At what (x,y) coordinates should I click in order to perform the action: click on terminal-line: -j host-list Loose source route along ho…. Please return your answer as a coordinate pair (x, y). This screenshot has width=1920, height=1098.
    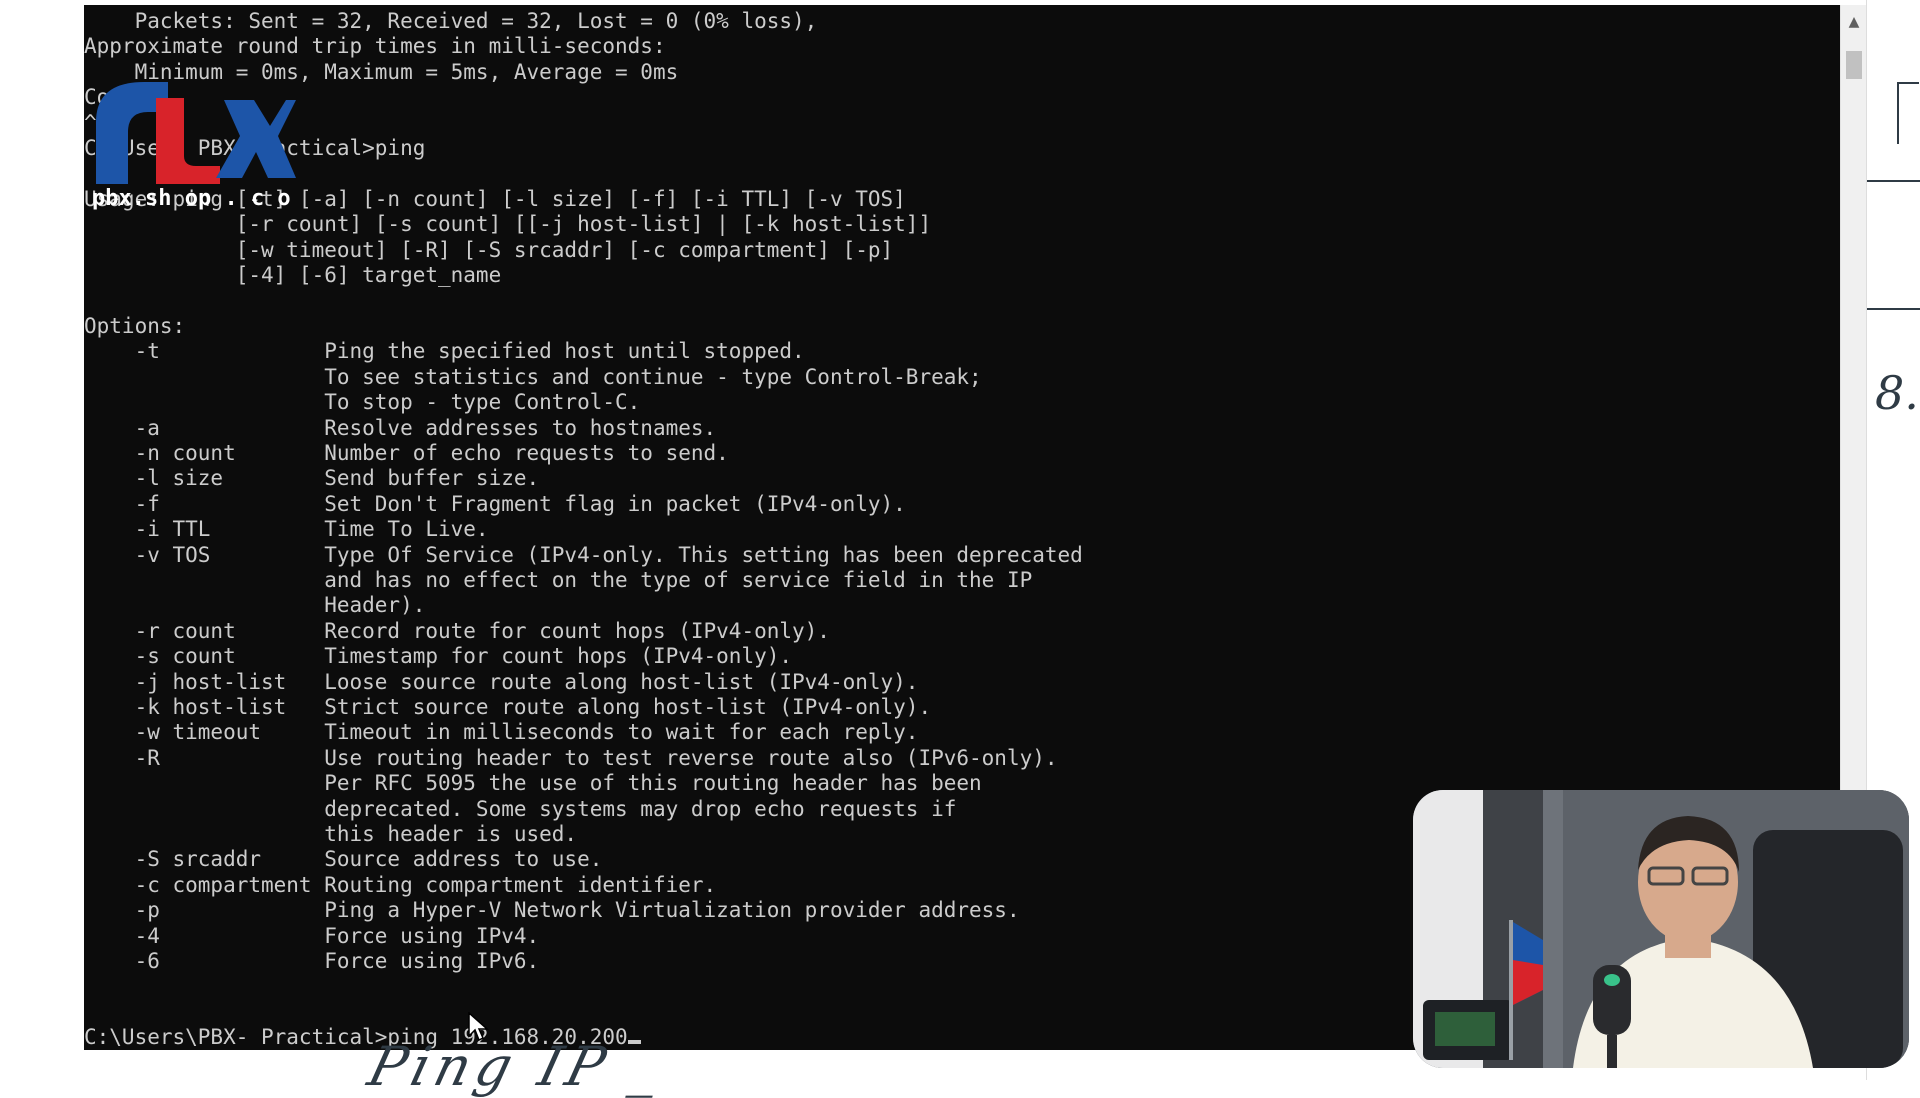
    Looking at the image, I should click on (501, 681).